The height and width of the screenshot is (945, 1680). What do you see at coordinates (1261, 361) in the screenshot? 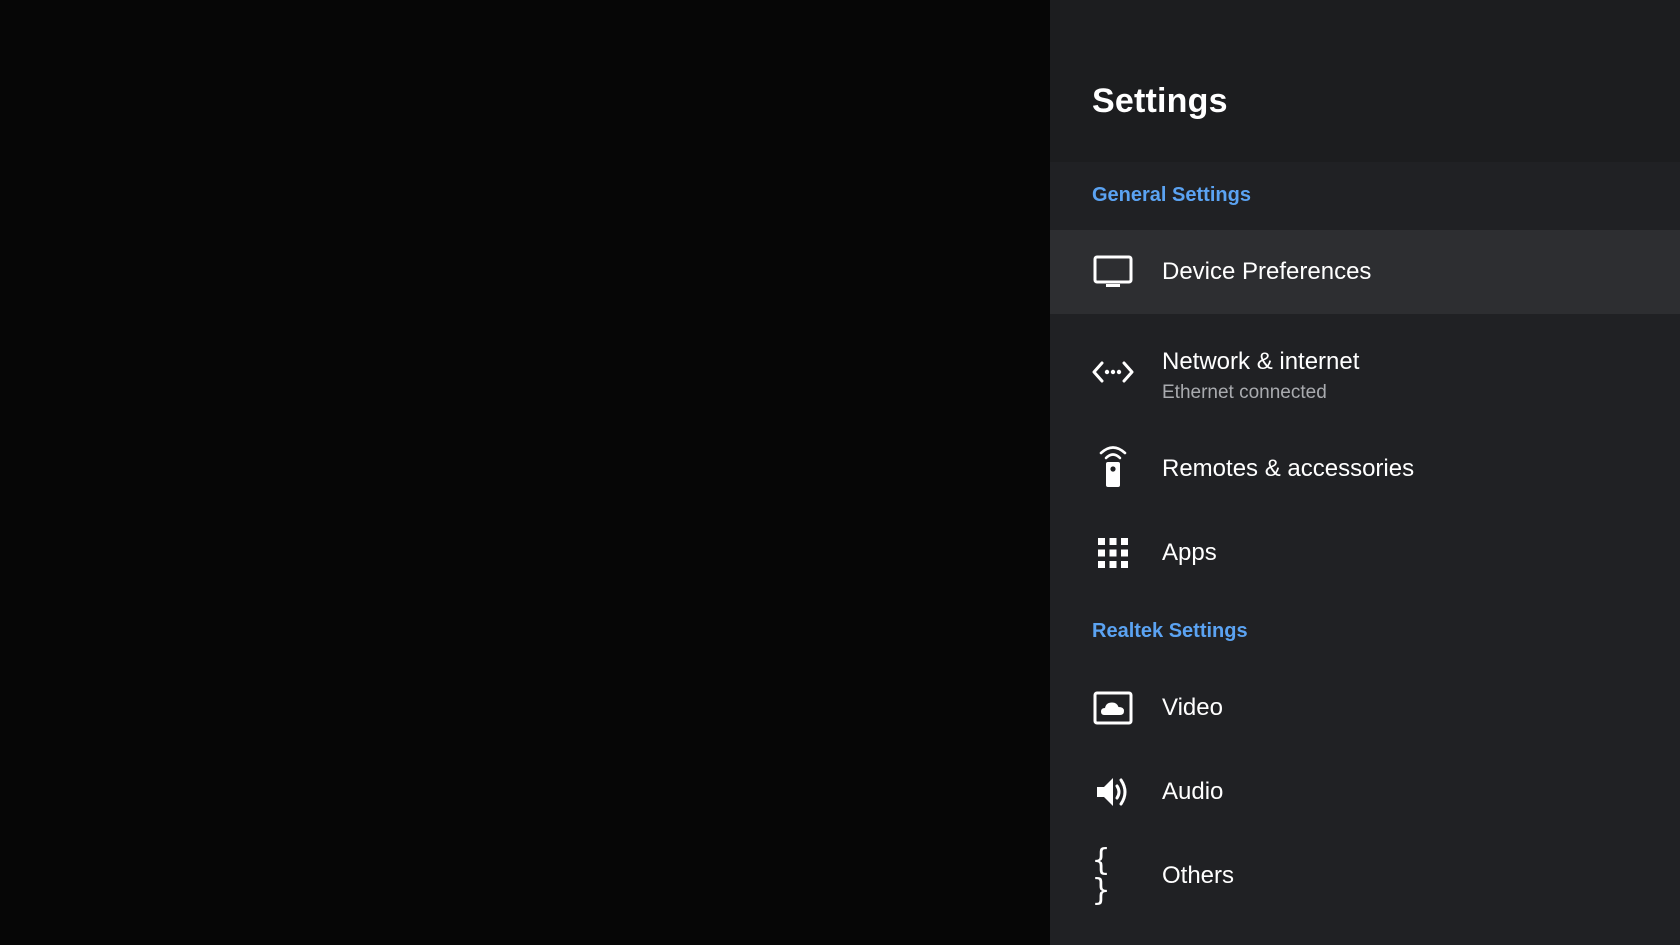
I see `menu-item-label: Network & internet` at bounding box center [1261, 361].